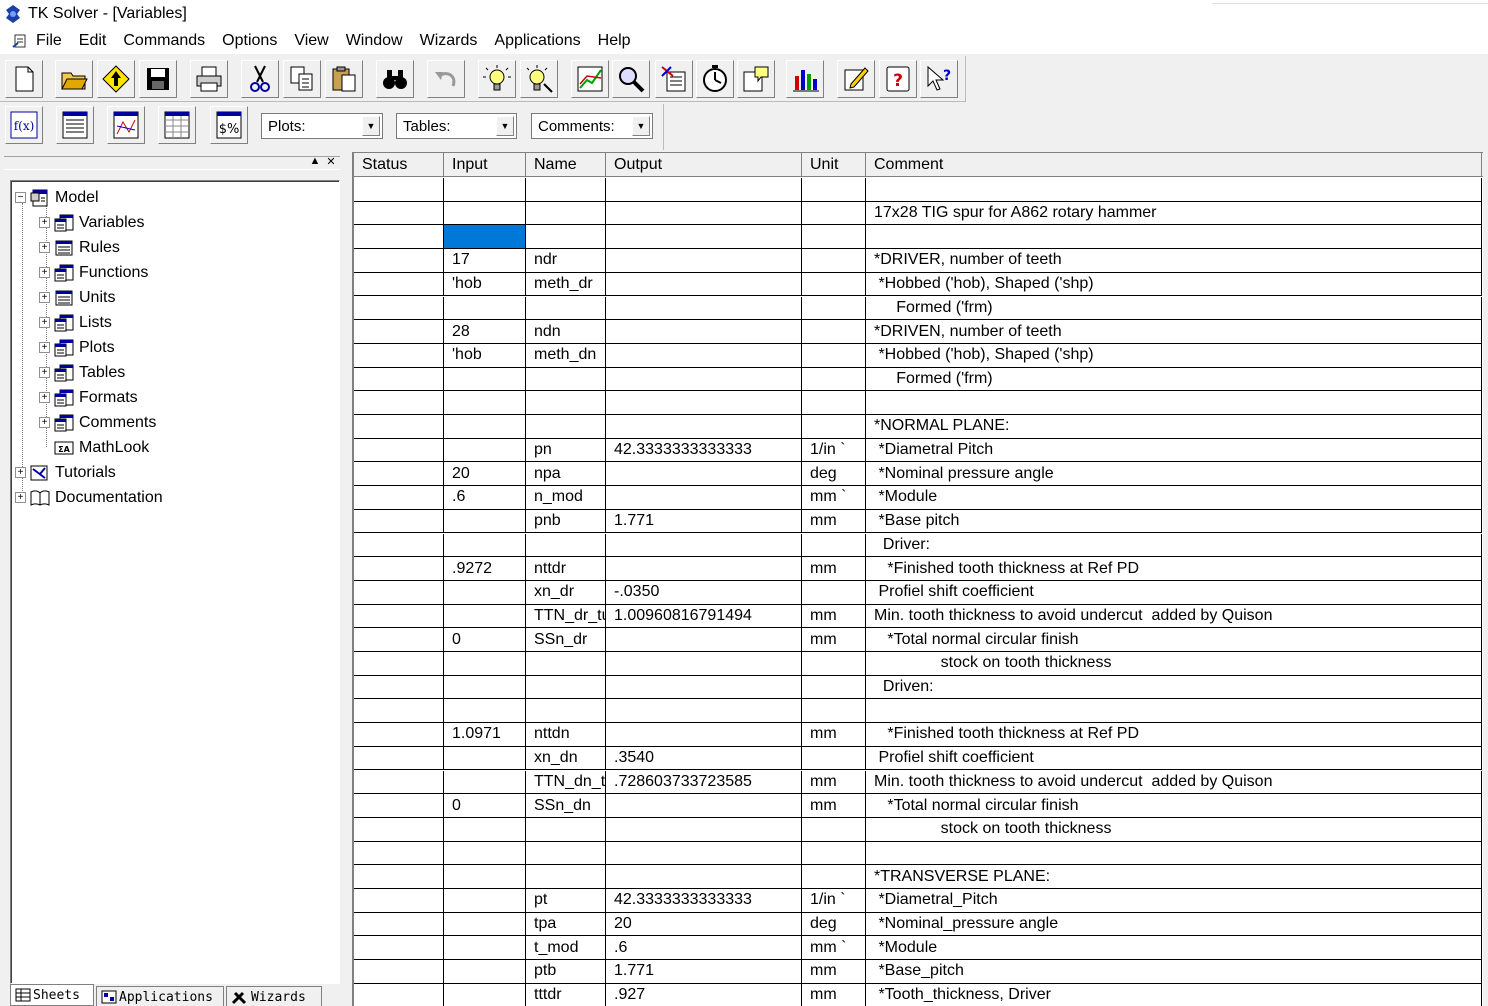 Image resolution: width=1488 pixels, height=1006 pixels. I want to click on tree-item-functions: + Functions, so click(93, 272).